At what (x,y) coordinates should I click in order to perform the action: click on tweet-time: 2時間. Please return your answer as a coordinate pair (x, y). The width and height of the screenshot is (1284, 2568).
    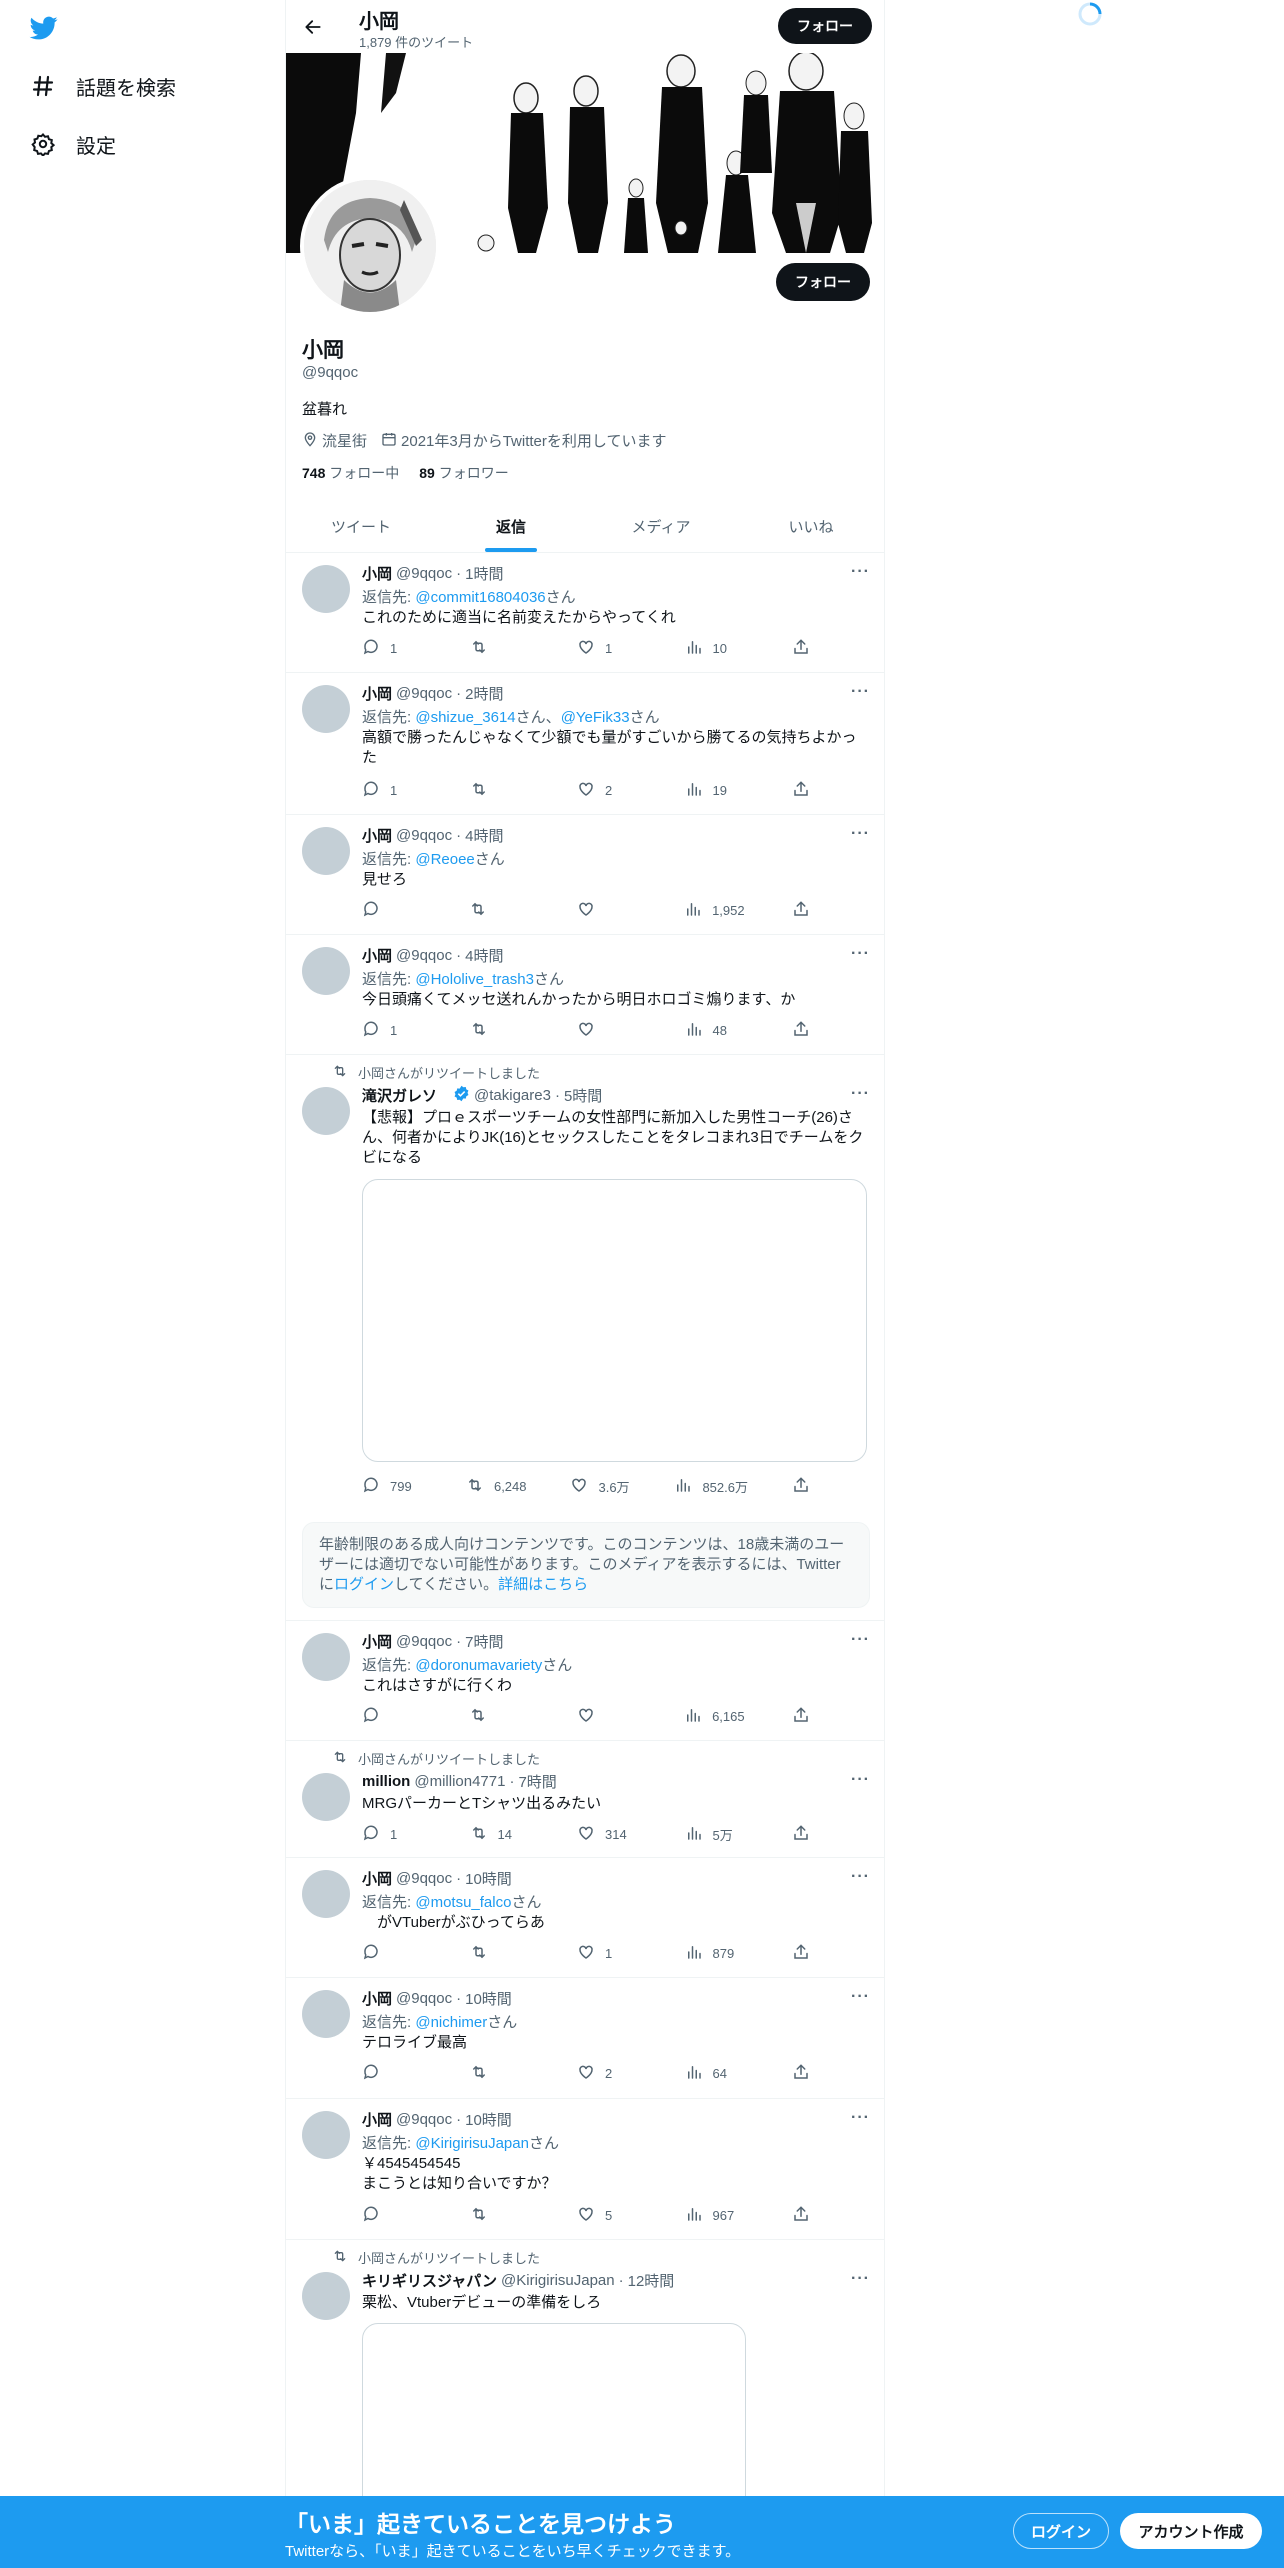
    Looking at the image, I should click on (484, 693).